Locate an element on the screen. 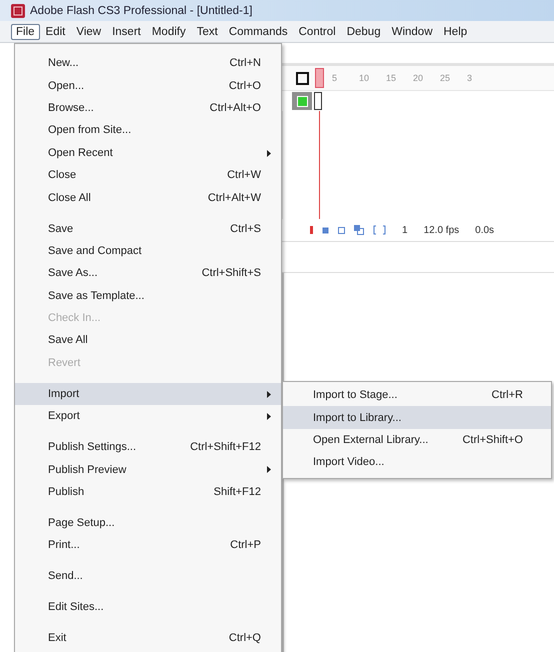  menu-item: Save Ctrl+S is located at coordinates (148, 228).